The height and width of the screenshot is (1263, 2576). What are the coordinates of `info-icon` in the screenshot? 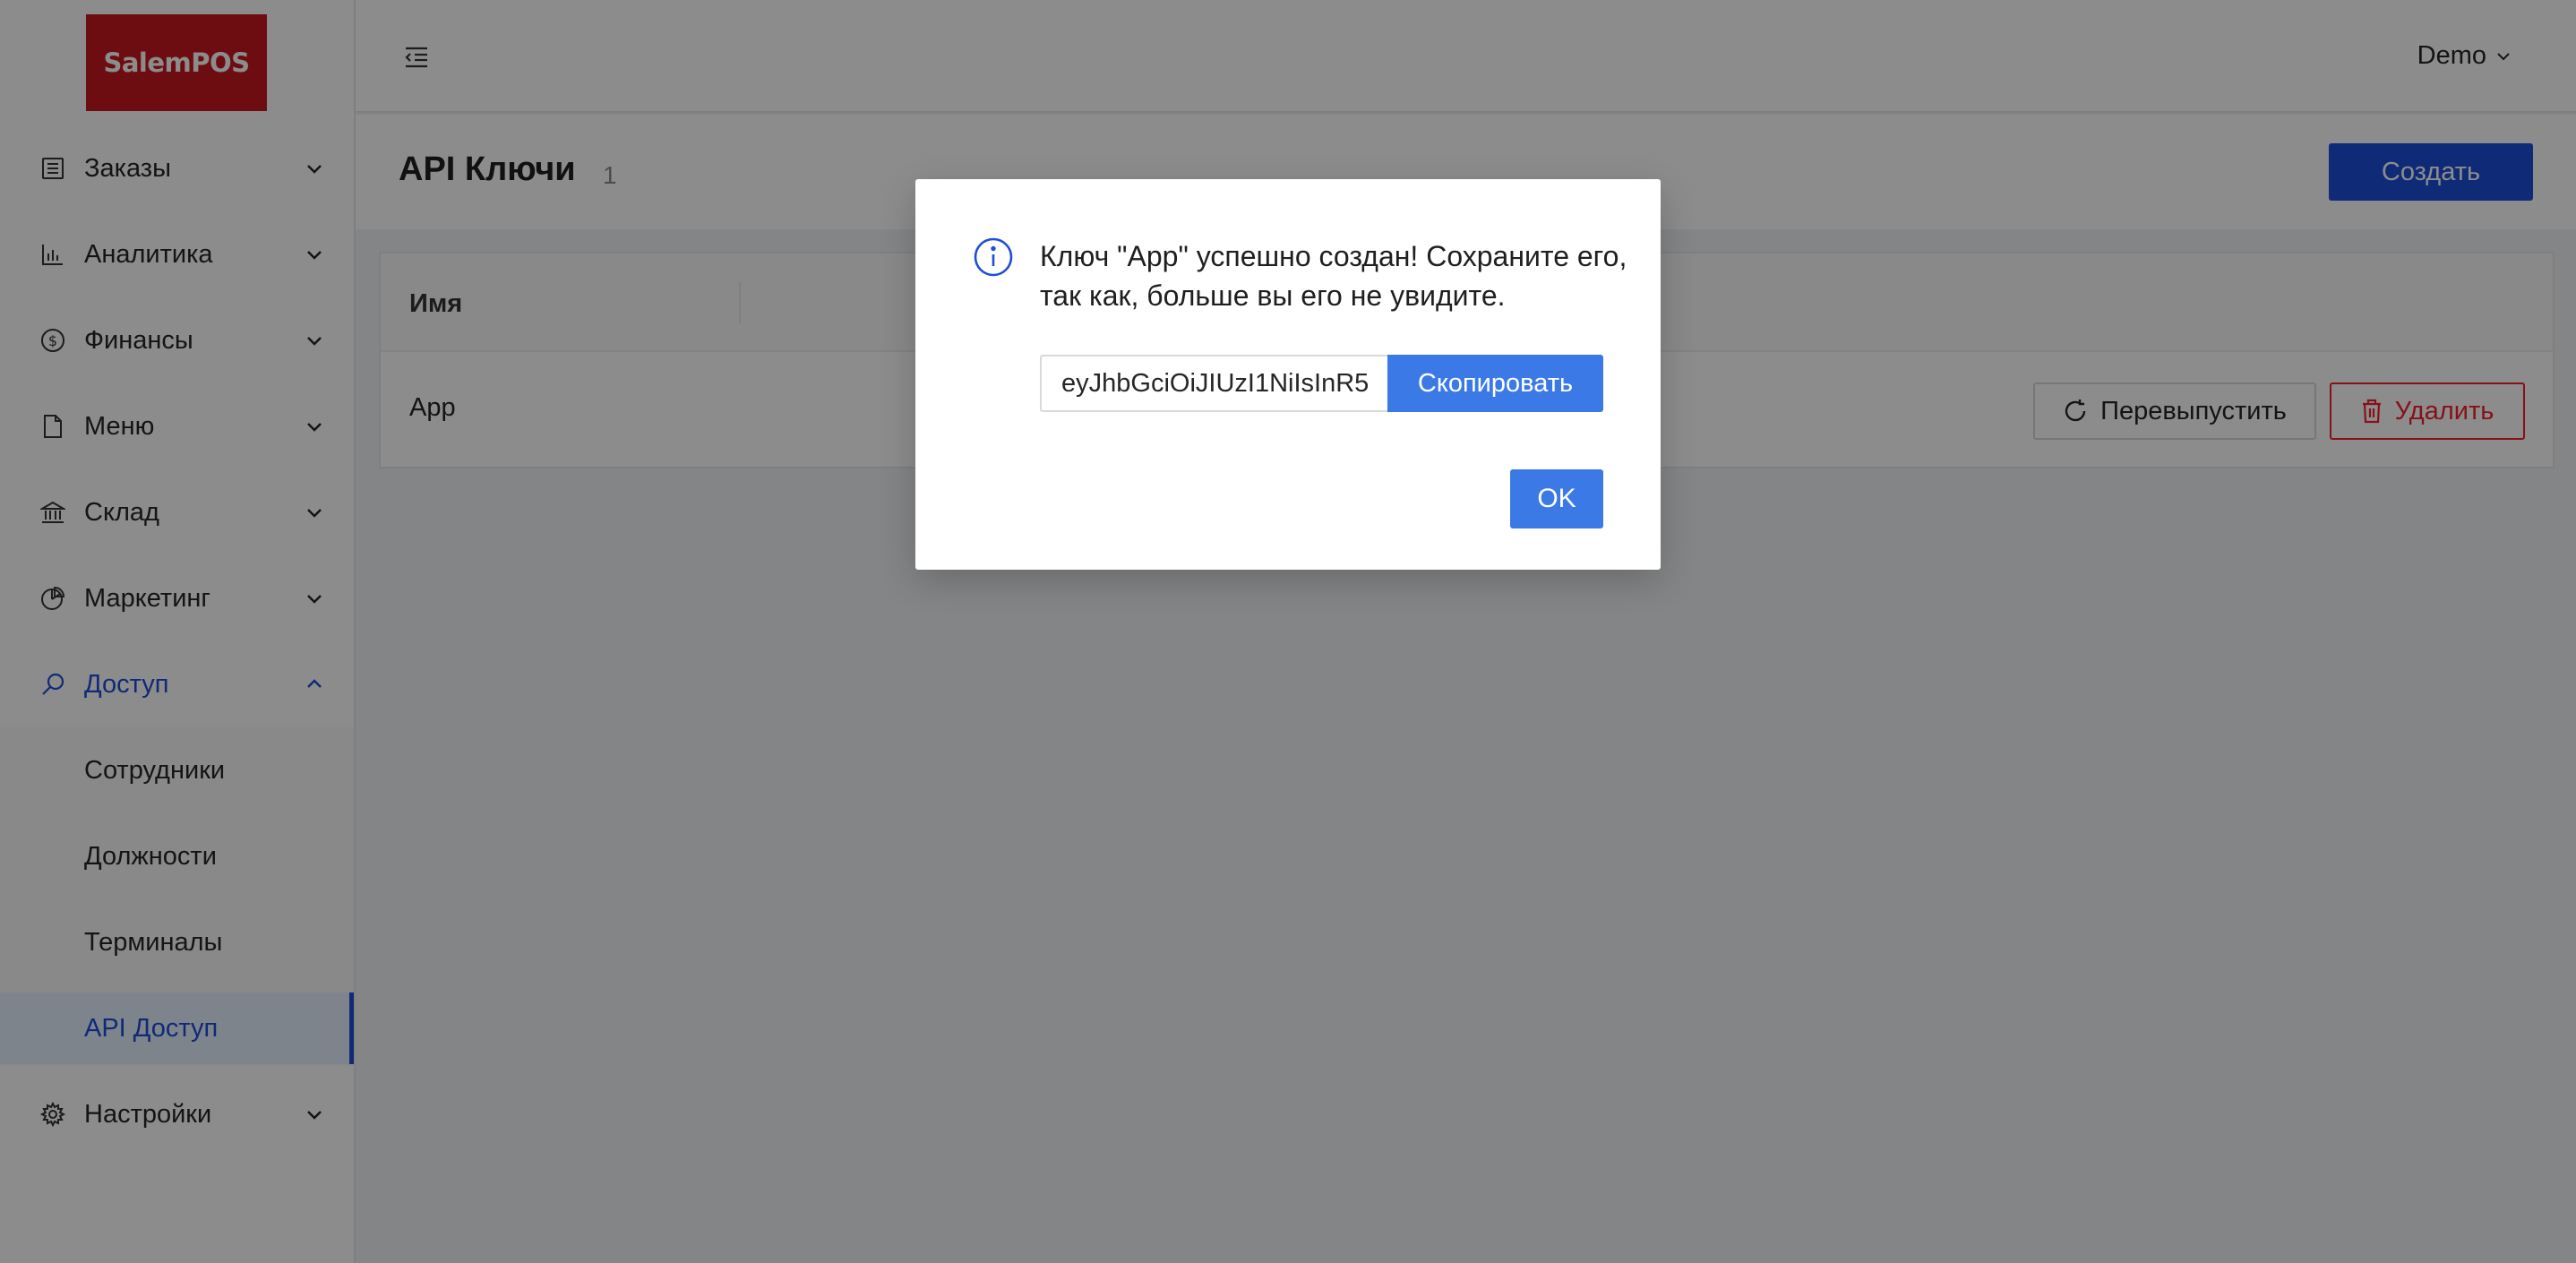 It's located at (993, 257).